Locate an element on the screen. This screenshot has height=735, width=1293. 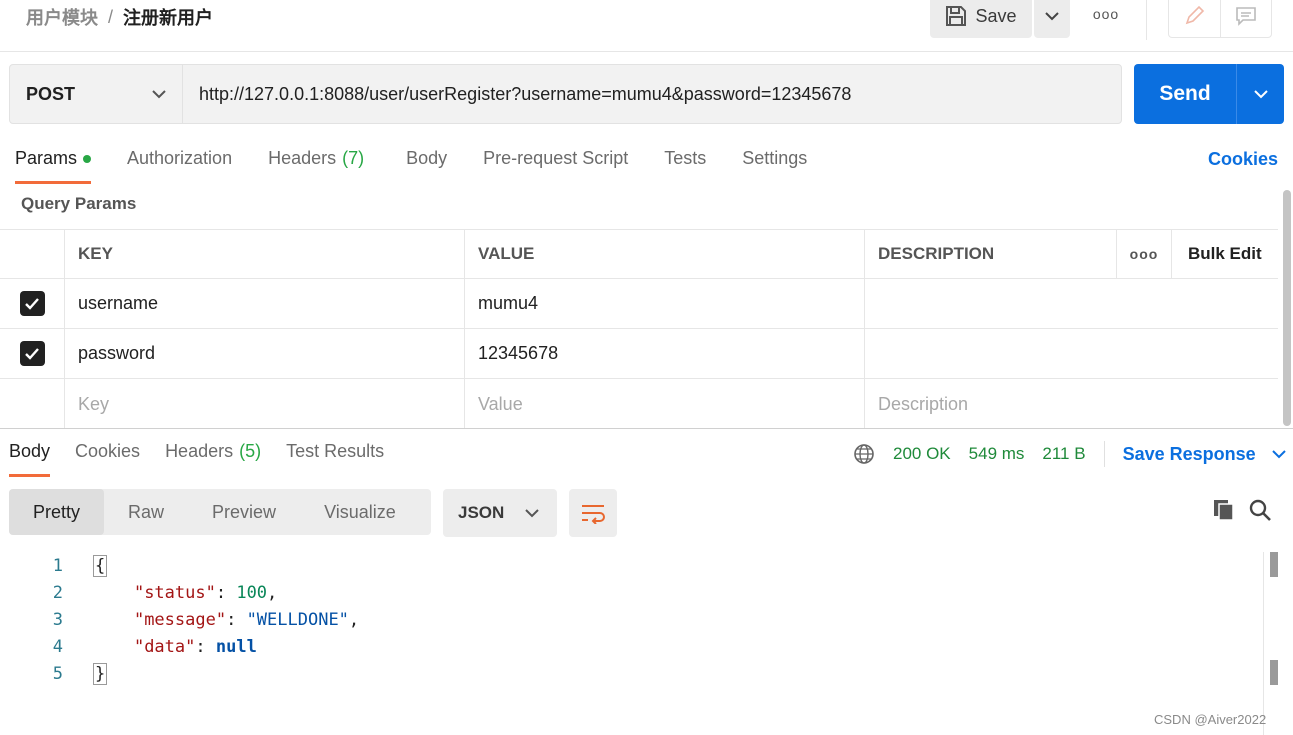
params-indicator-dot is located at coordinates (87, 159).